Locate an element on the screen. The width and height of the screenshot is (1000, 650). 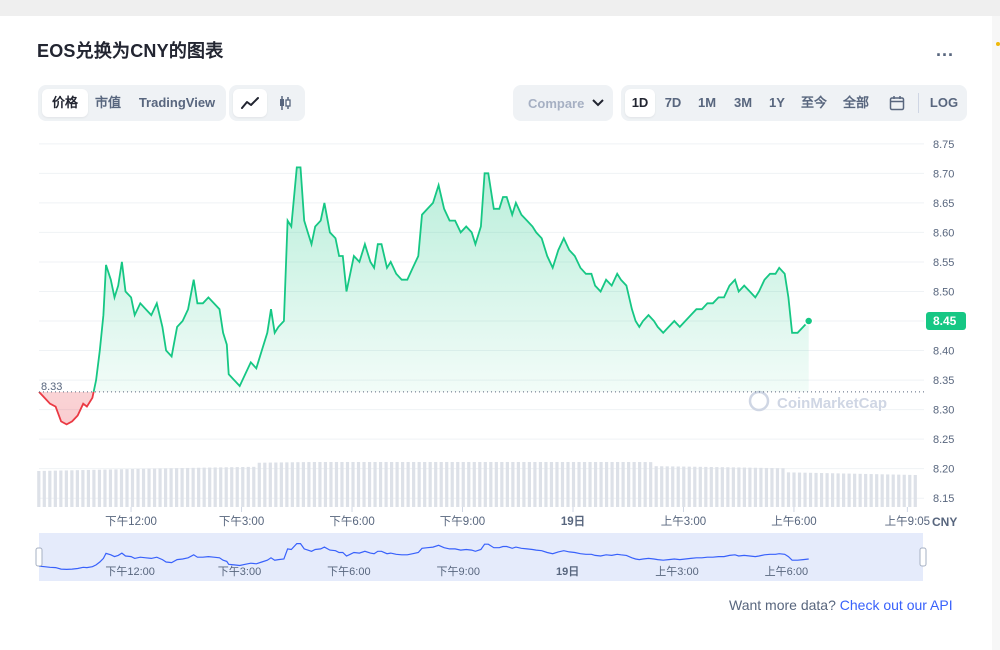
watermark-text: CoinMarketCap is located at coordinates (832, 403).